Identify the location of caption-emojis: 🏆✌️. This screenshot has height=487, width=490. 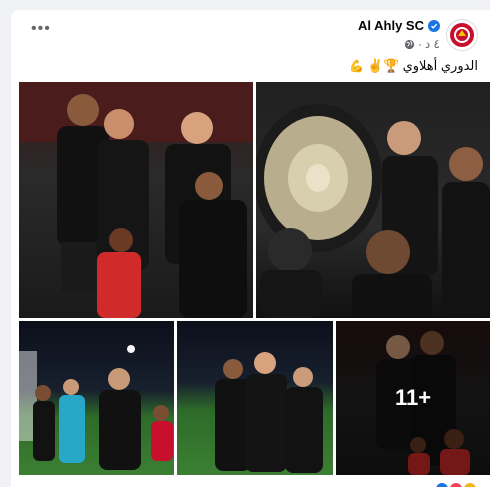
(383, 65).